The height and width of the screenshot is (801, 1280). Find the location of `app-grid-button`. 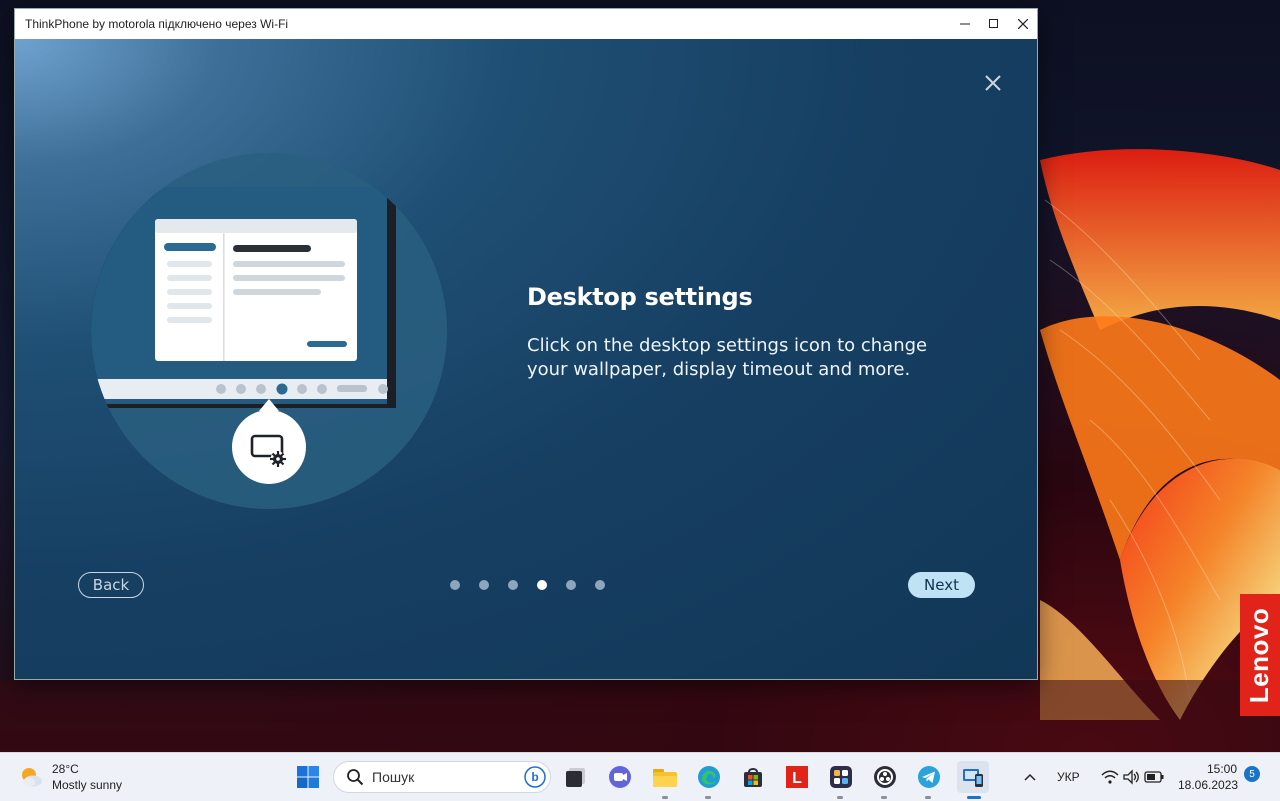

app-grid-button is located at coordinates (841, 777).